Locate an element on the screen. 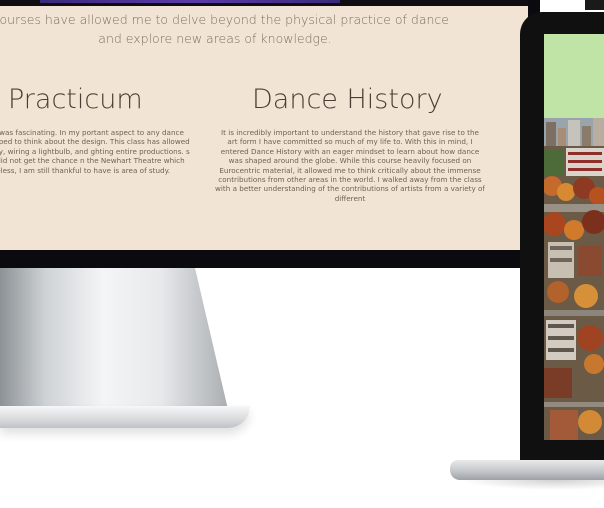  practicum-title: Practicum is located at coordinates (75, 99).